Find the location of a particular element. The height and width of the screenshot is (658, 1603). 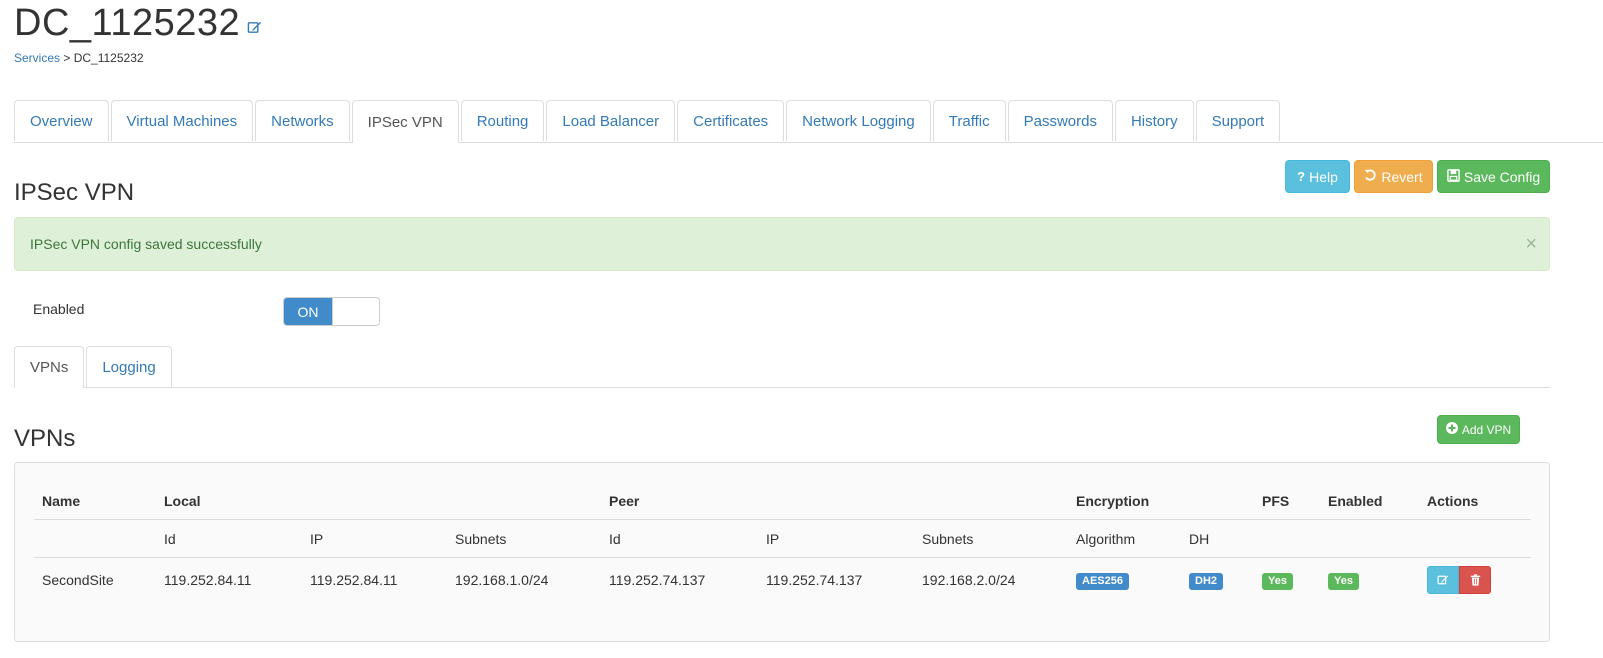

vpn-algorithm-cell: AES256 is located at coordinates (1124, 580).